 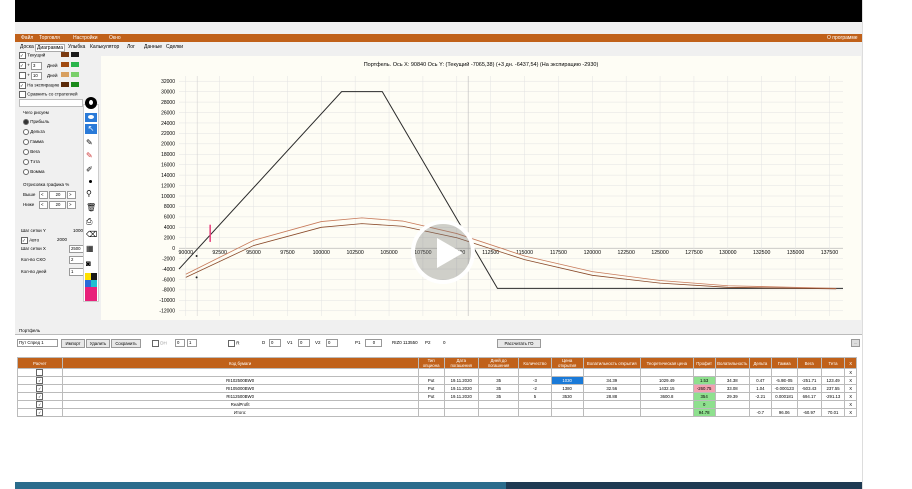 What do you see at coordinates (22, 55) in the screenshot?
I see `current-checkbox: ✓` at bounding box center [22, 55].